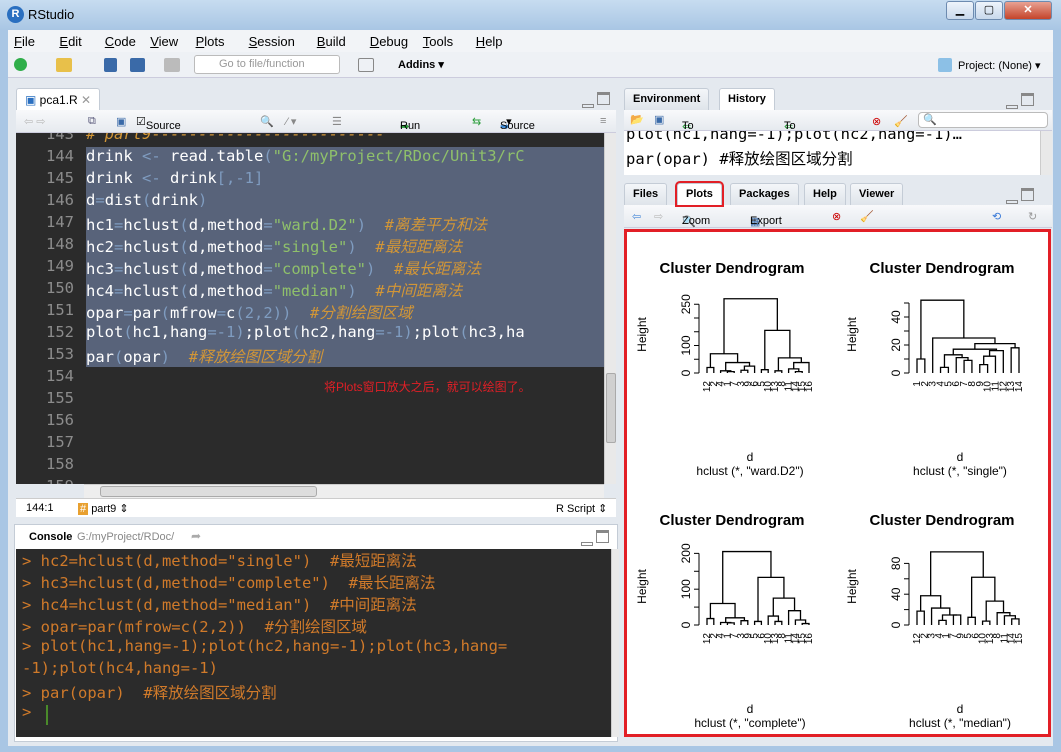  I want to click on remove-entry-icon: ⊗, so click(876, 121).